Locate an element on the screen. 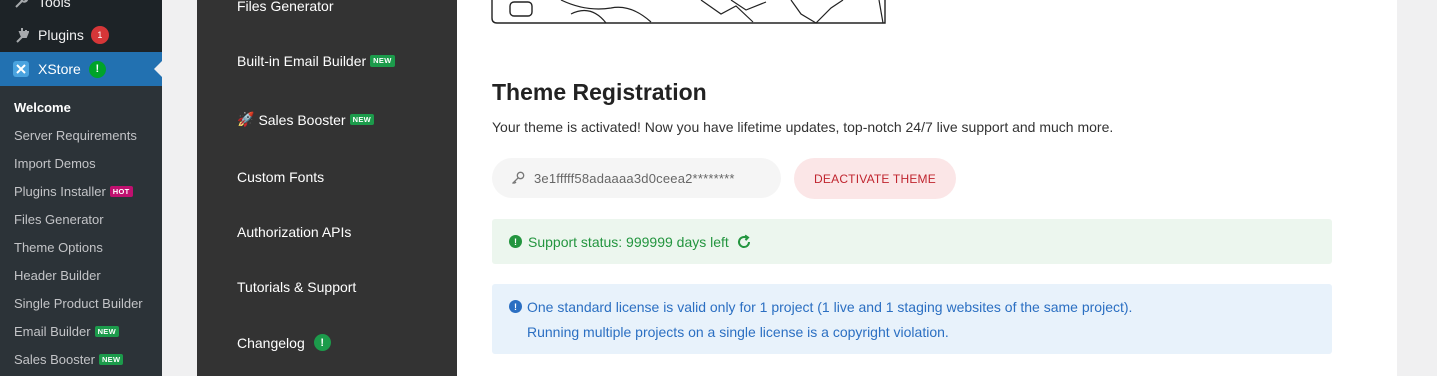 The height and width of the screenshot is (376, 1437). submenu-item-header-builder: Header Builder is located at coordinates (57, 275).